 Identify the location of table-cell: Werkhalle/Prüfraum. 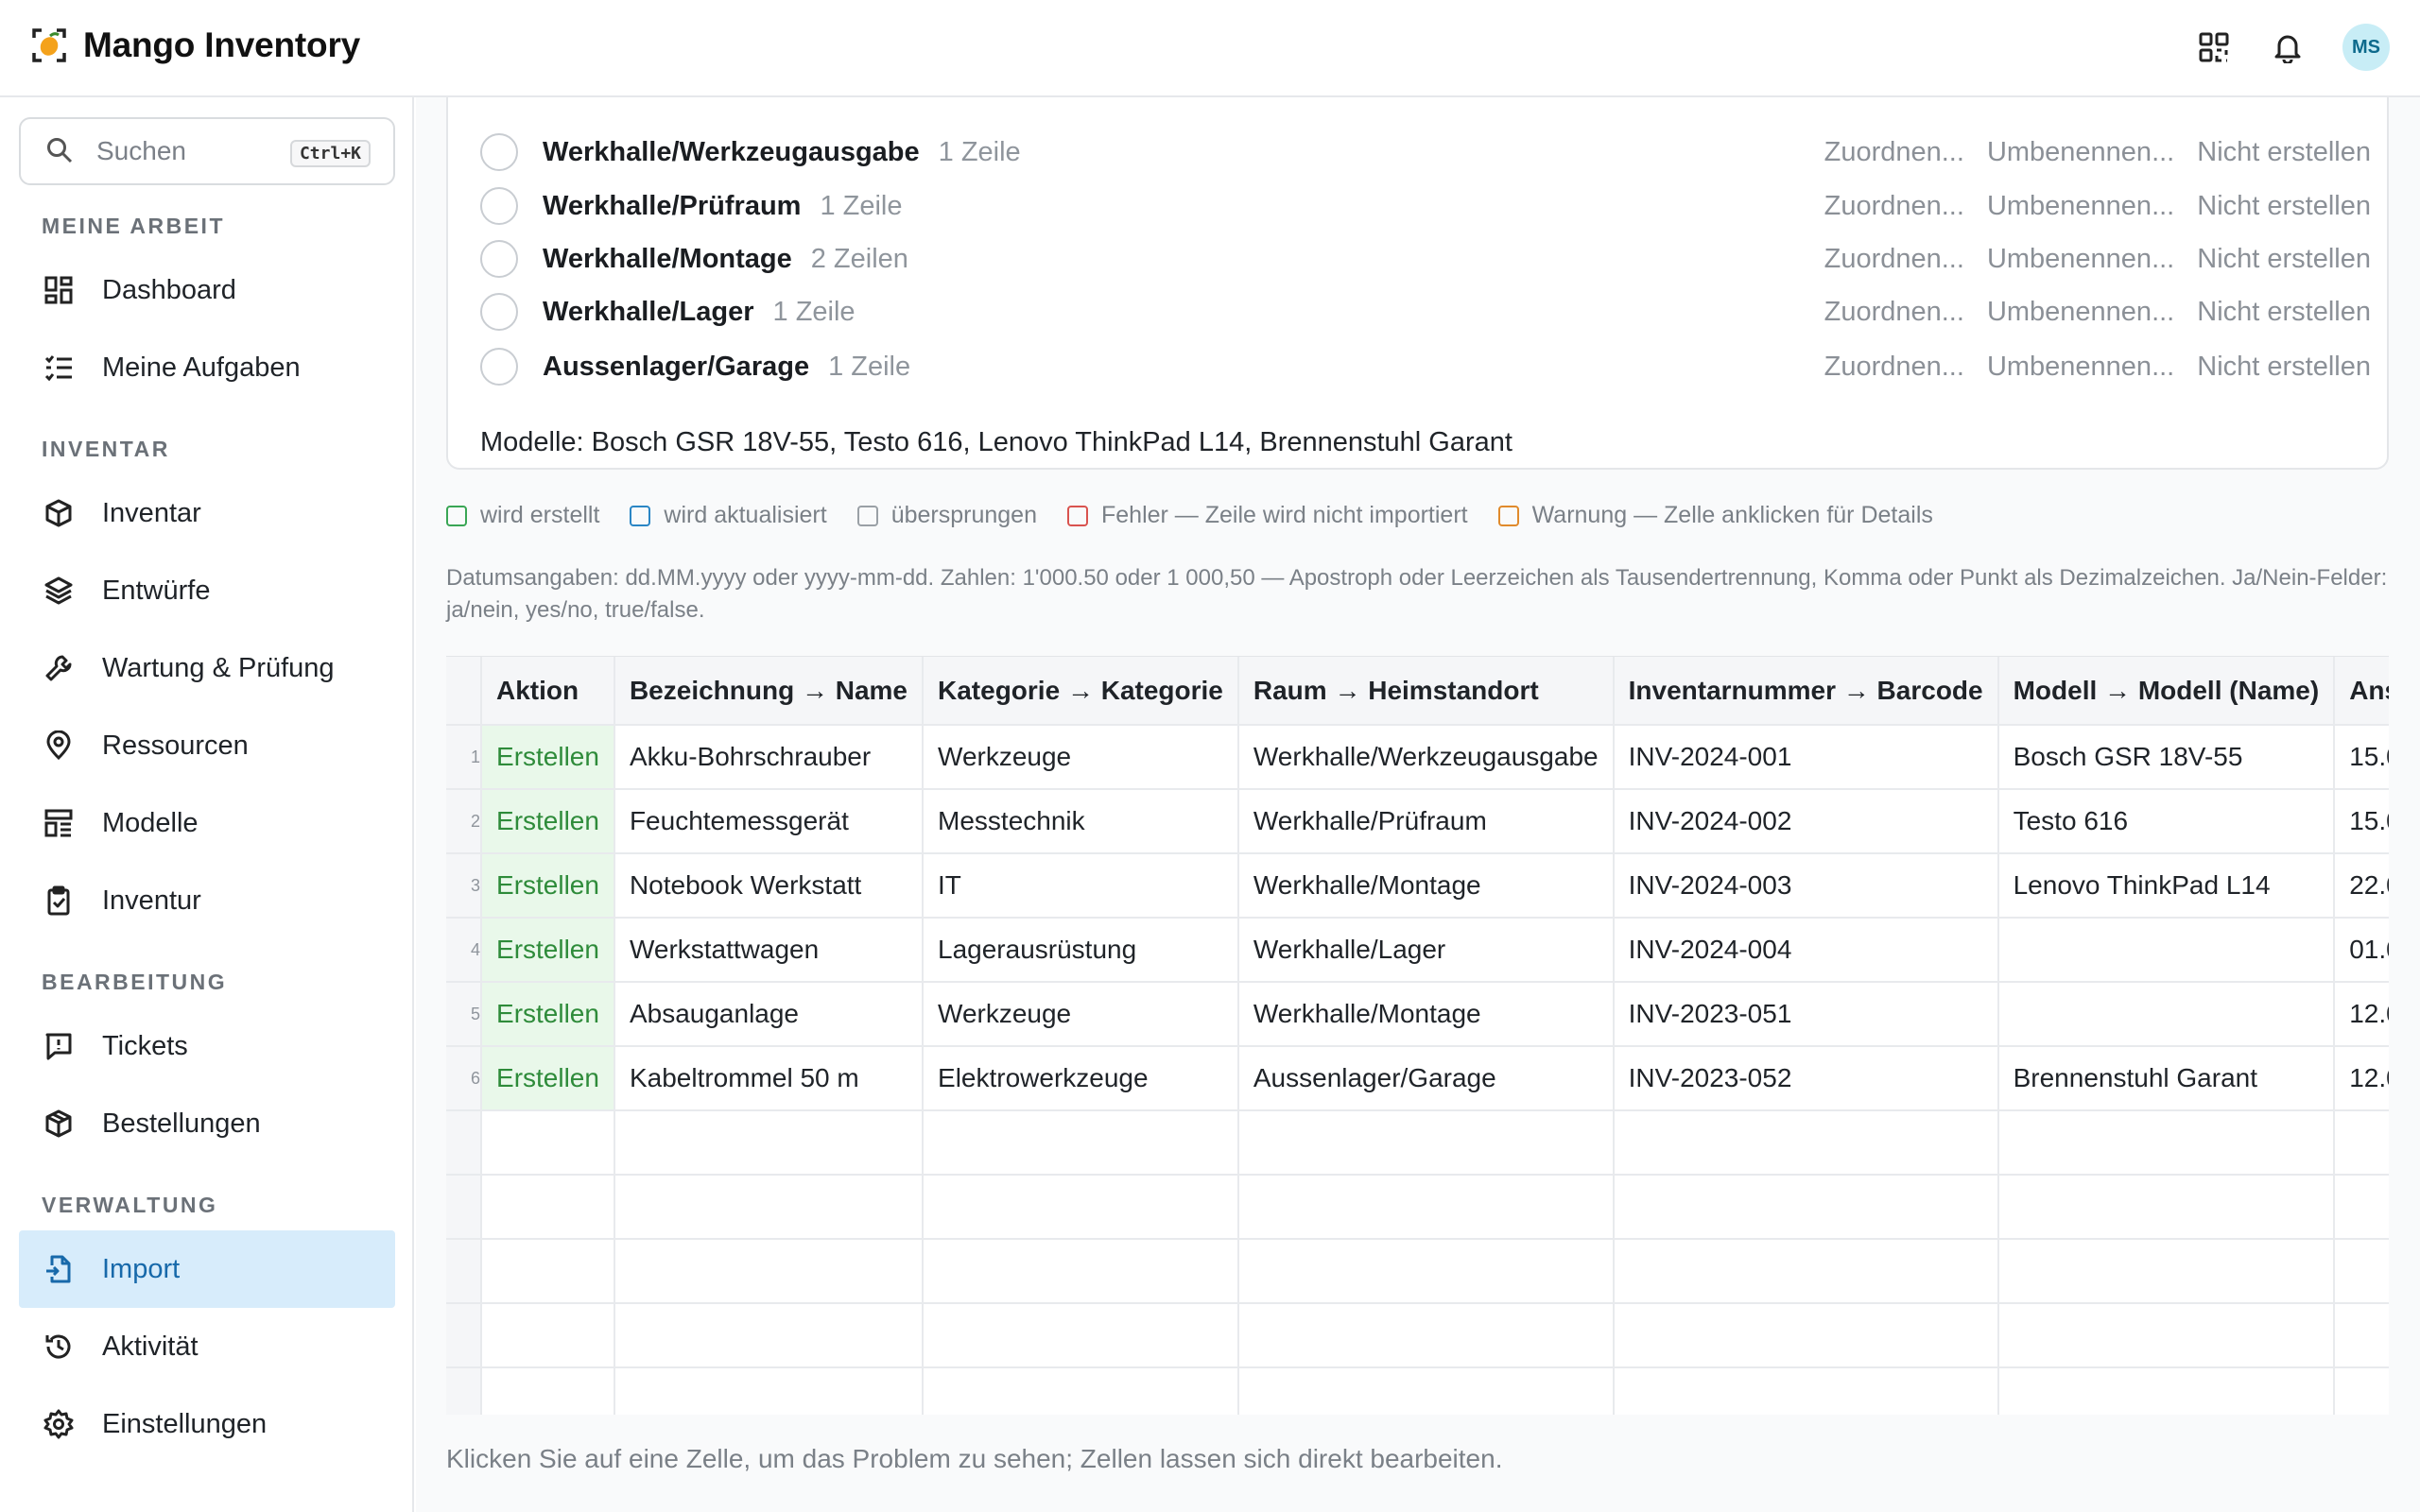
(1426, 821).